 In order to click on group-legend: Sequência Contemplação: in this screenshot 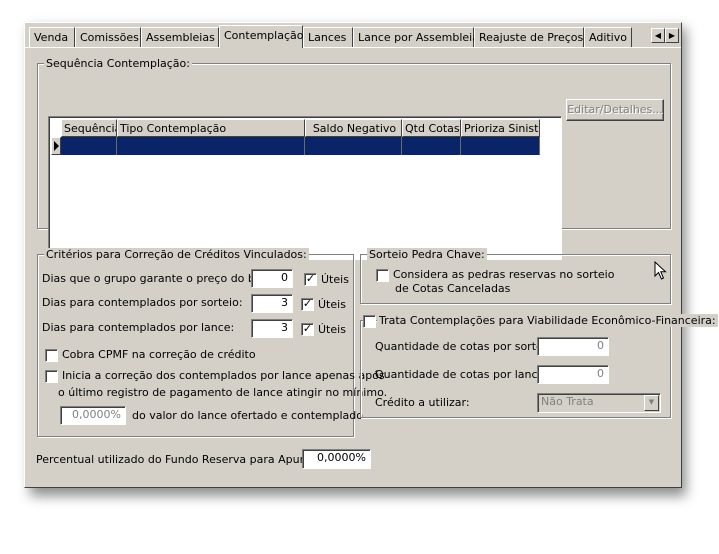, I will do `click(118, 63)`.